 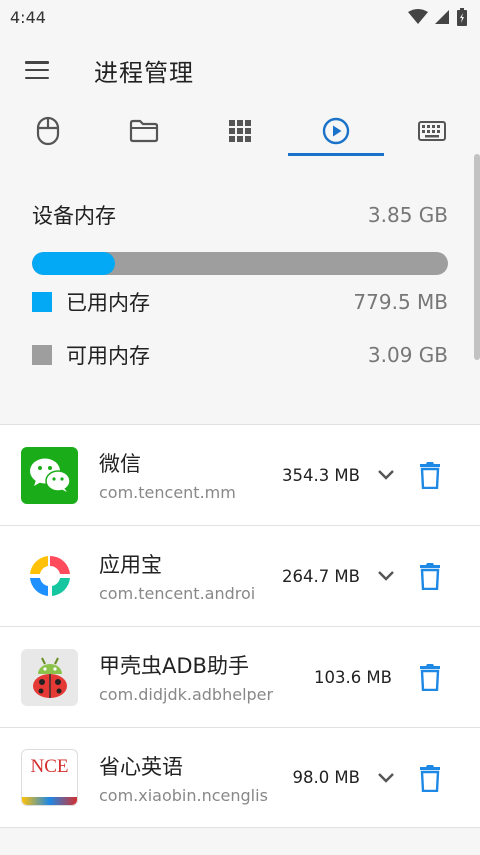 I want to click on app-memory-size: 98.0 MB, so click(x=326, y=777).